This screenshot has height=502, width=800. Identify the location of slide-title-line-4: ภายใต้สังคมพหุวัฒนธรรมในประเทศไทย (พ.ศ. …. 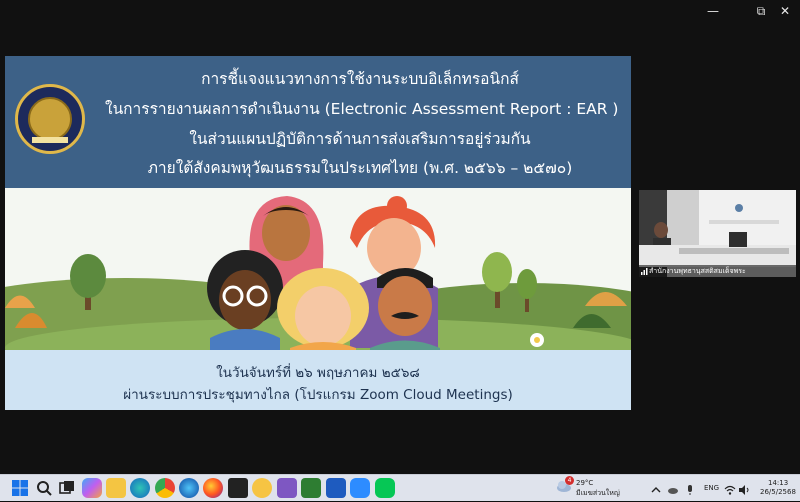
(360, 168).